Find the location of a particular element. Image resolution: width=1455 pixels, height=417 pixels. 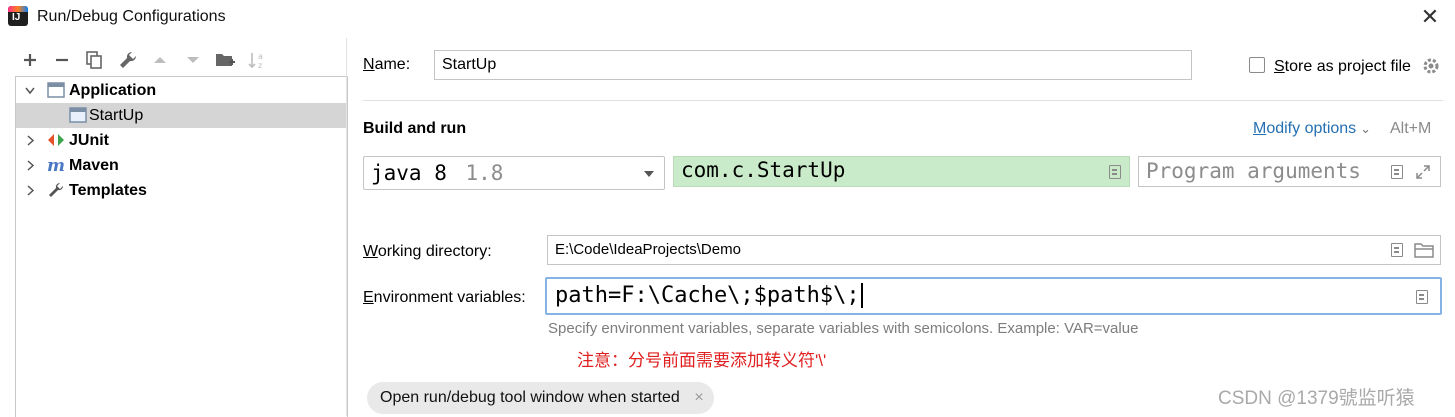

gear-icon is located at coordinates (1431, 66).